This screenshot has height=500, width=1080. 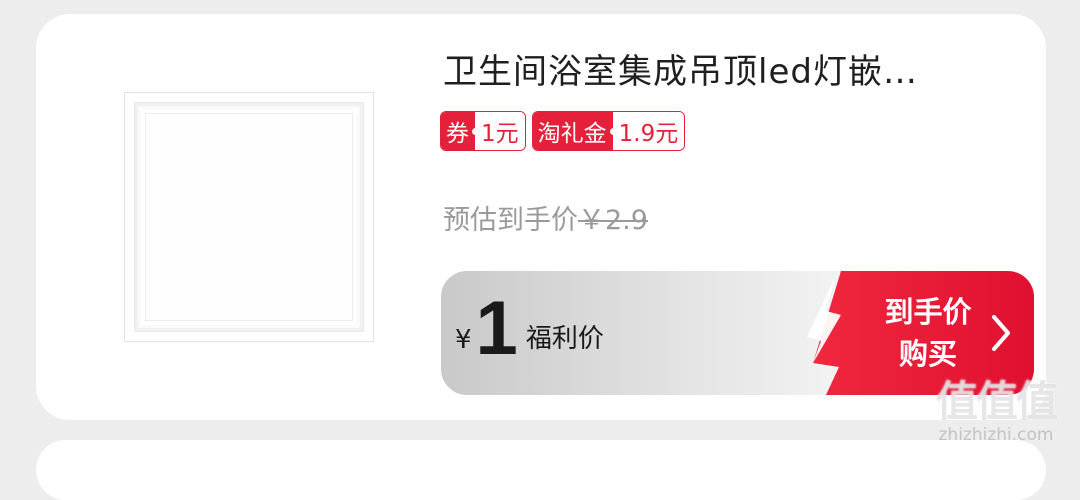 I want to click on next-product-card, so click(x=541, y=470).